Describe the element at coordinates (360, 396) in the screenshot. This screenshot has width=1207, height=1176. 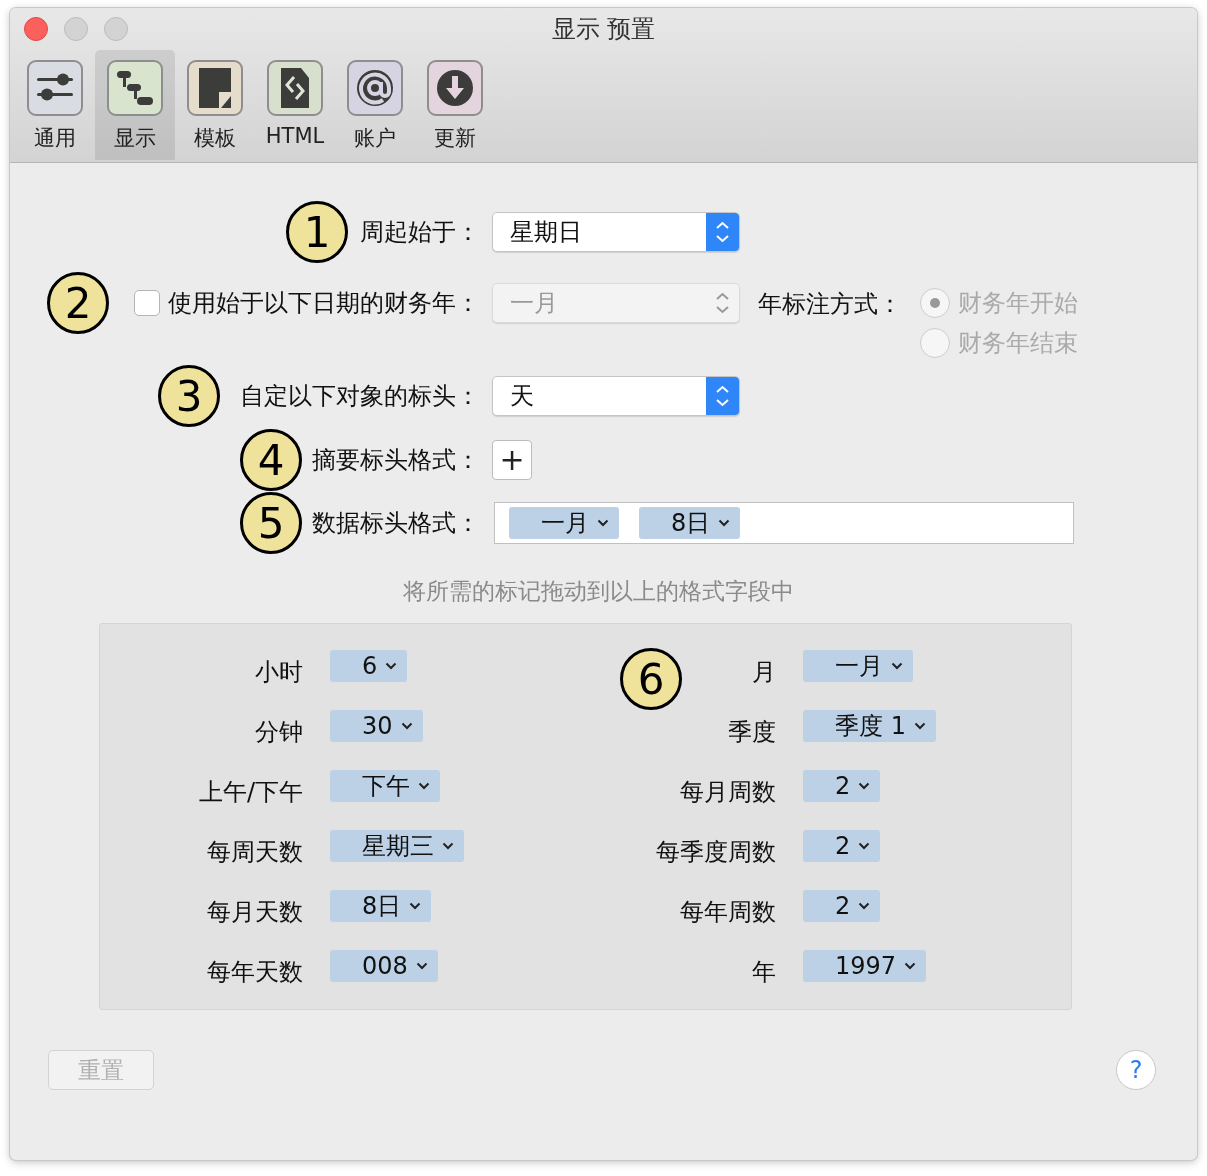
I see `field-label: 自定以下对象的标头：` at that location.